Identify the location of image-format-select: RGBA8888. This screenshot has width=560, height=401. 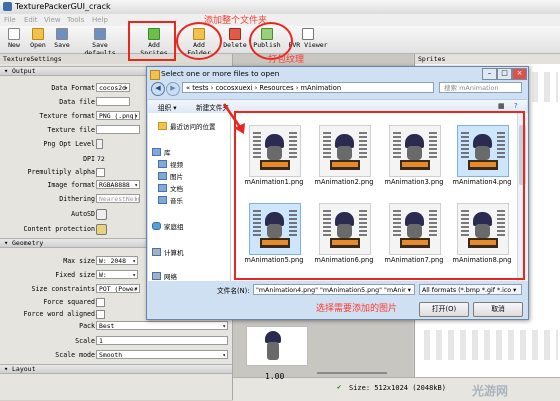
(118, 184).